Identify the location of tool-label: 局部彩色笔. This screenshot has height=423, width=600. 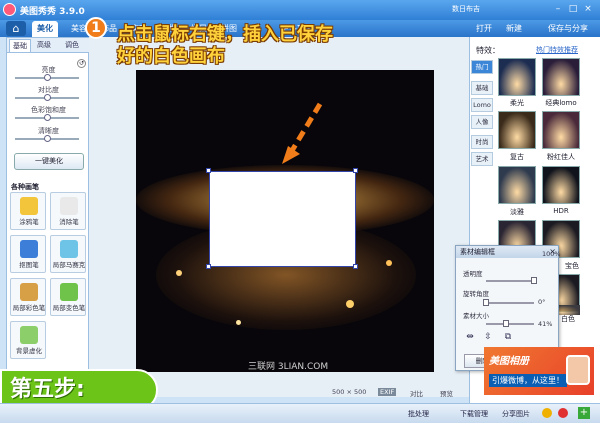
(29, 308).